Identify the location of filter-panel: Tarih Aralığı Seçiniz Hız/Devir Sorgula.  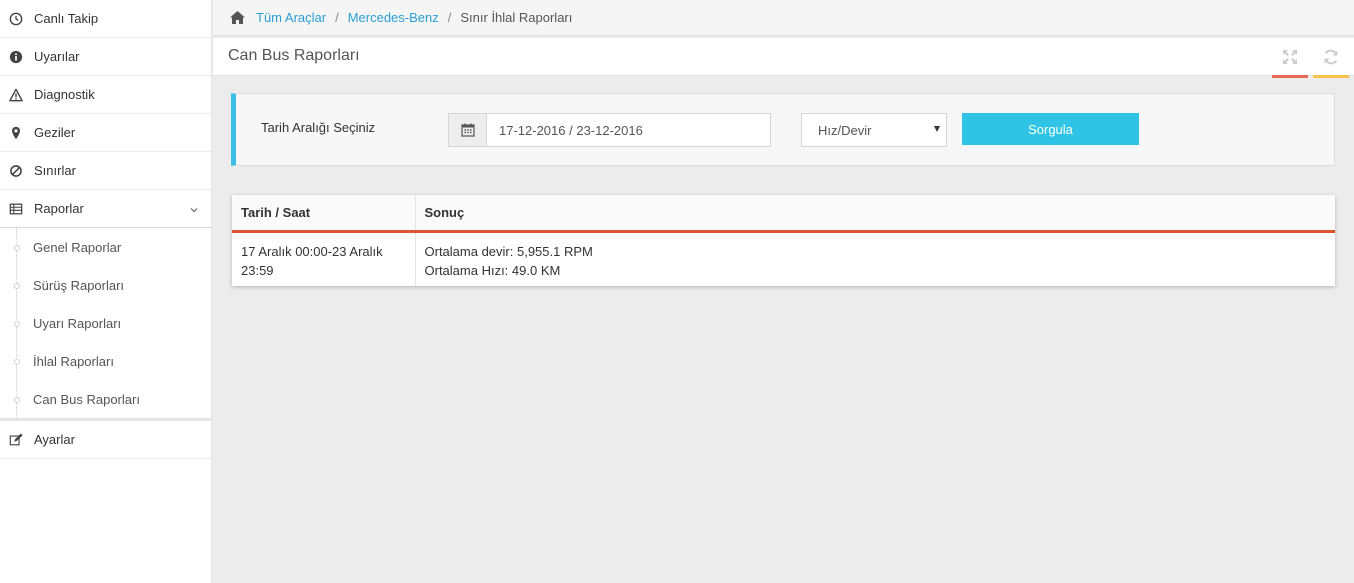
(783, 129).